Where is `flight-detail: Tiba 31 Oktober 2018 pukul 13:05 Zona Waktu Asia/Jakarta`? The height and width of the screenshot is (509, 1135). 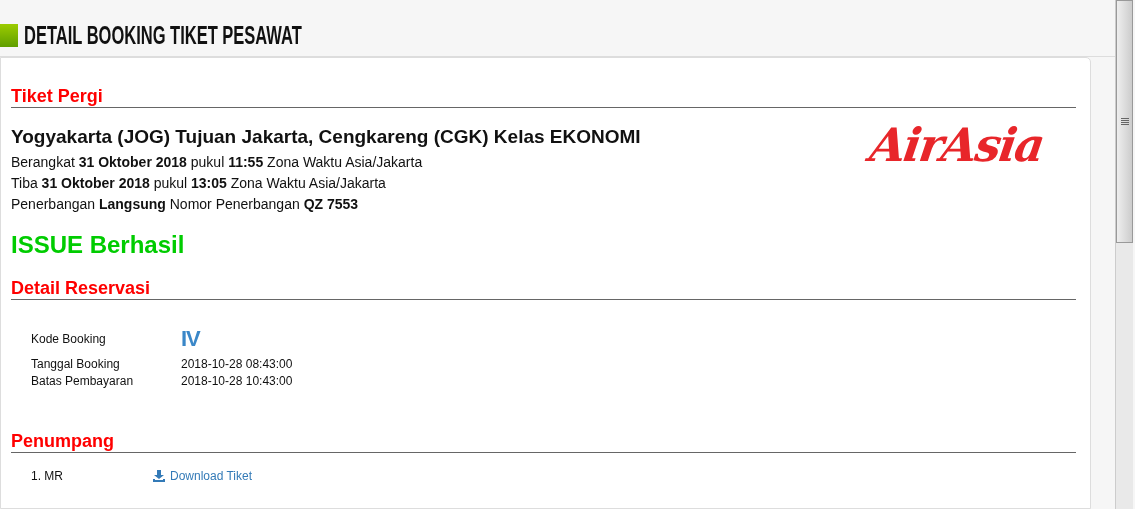 flight-detail: Tiba 31 Oktober 2018 pukul 13:05 Zona Waktu Asia/Jakarta is located at coordinates (199, 183).